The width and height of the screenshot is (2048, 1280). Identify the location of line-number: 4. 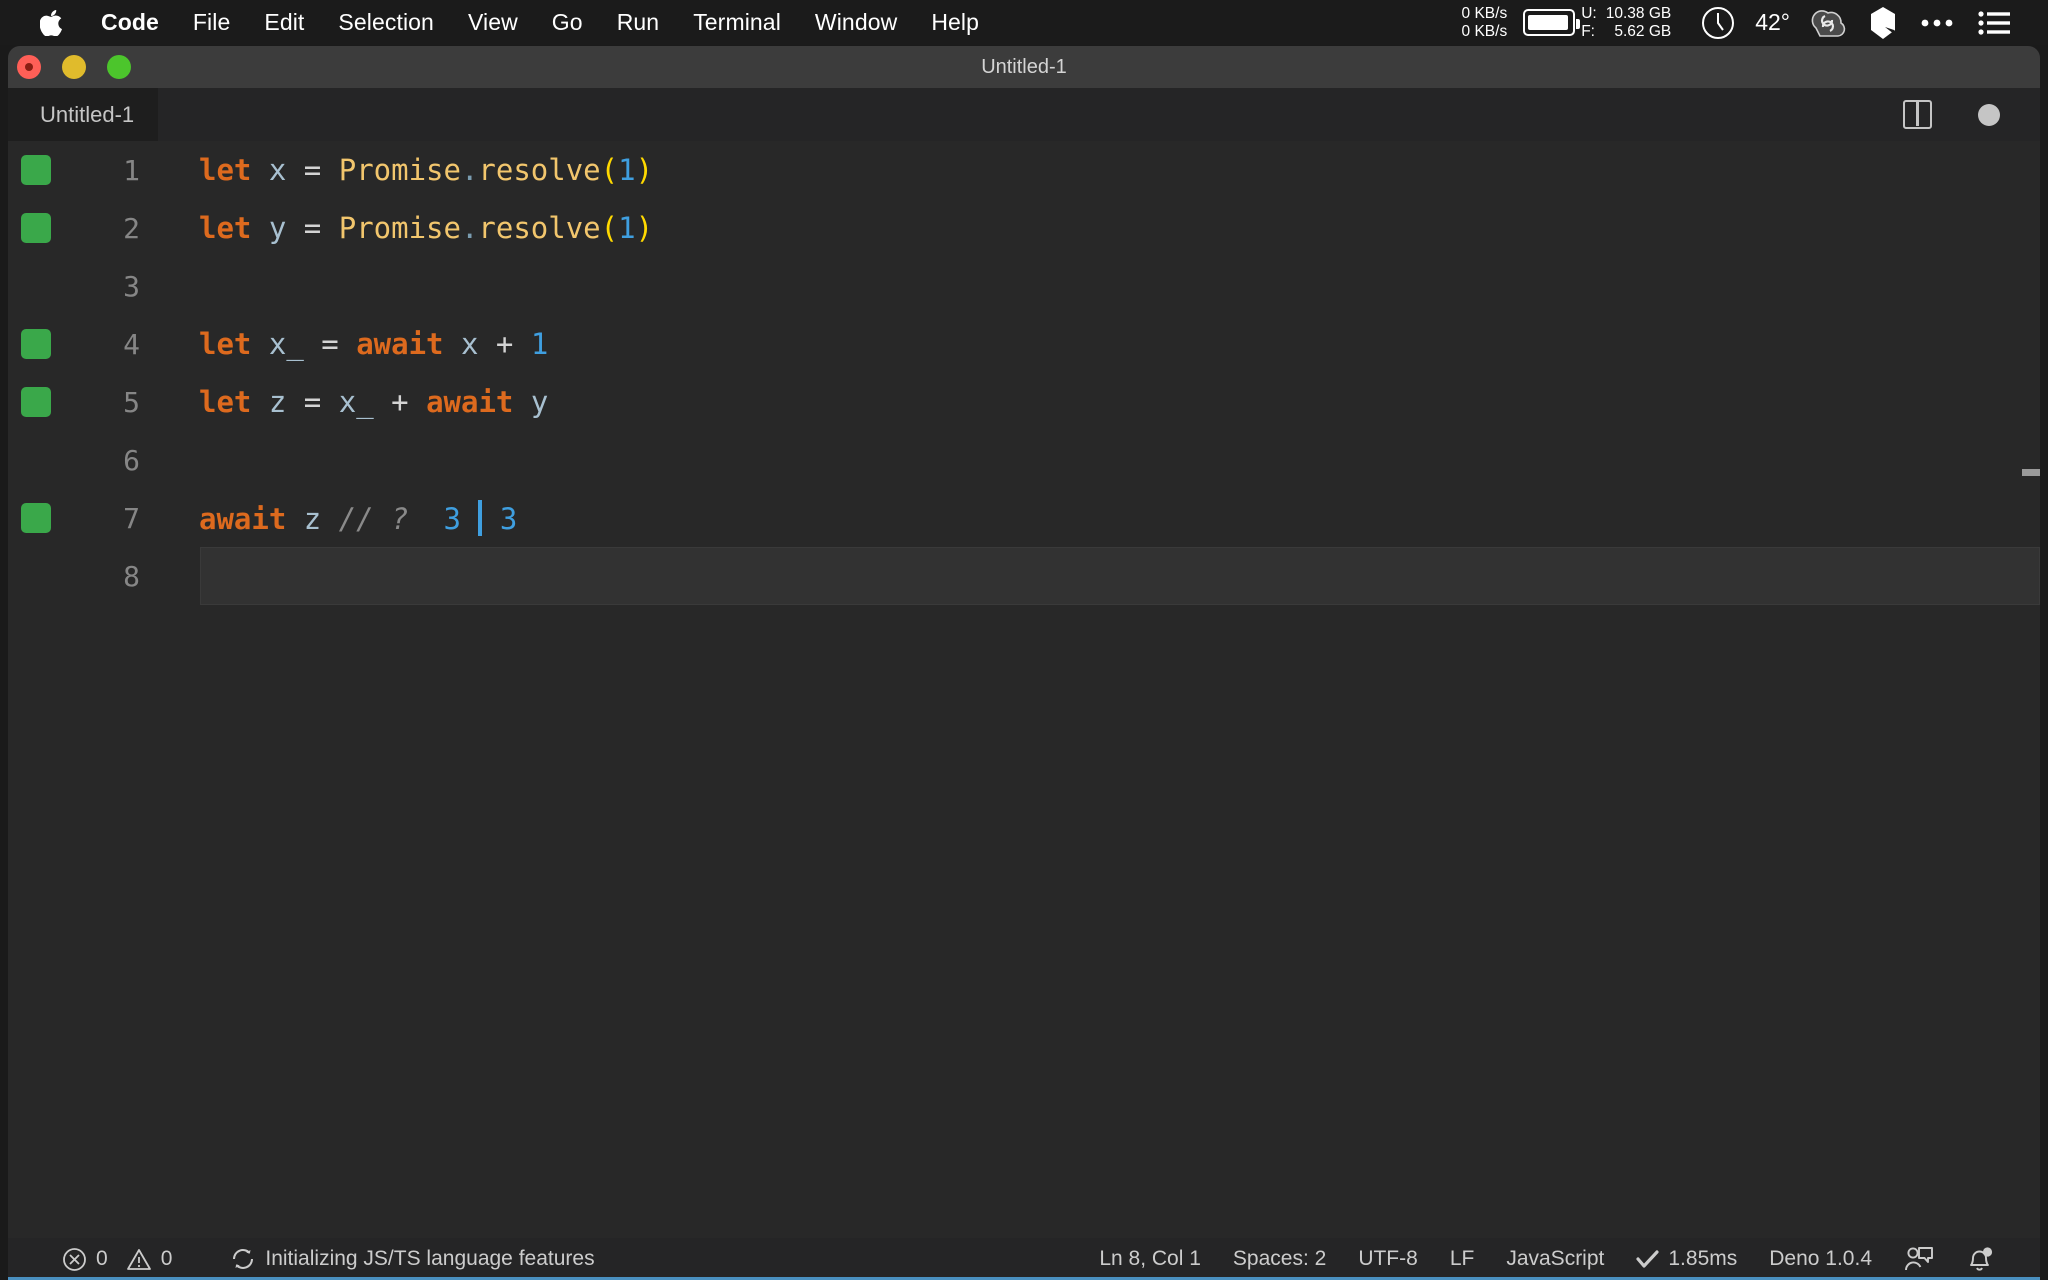
(131, 344).